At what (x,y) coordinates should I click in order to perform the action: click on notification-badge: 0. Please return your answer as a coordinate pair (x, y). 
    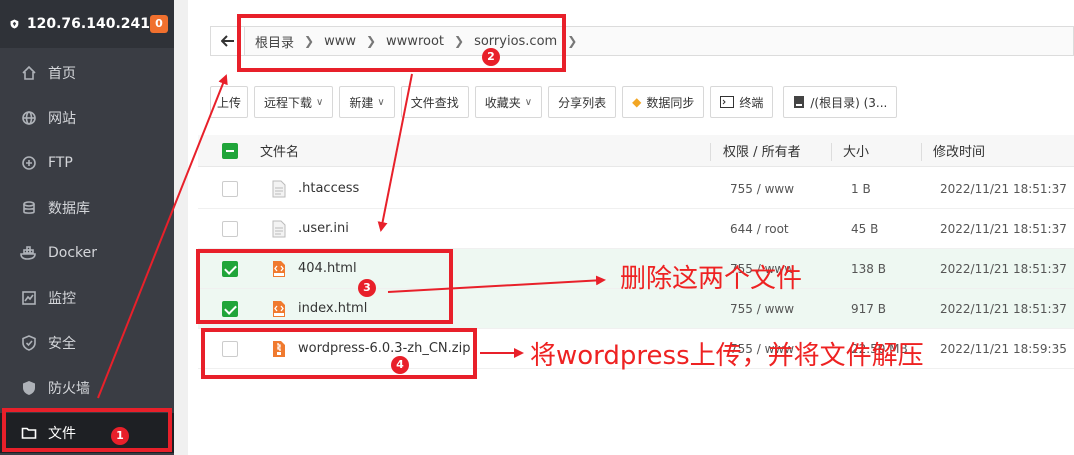
    Looking at the image, I should click on (159, 24).